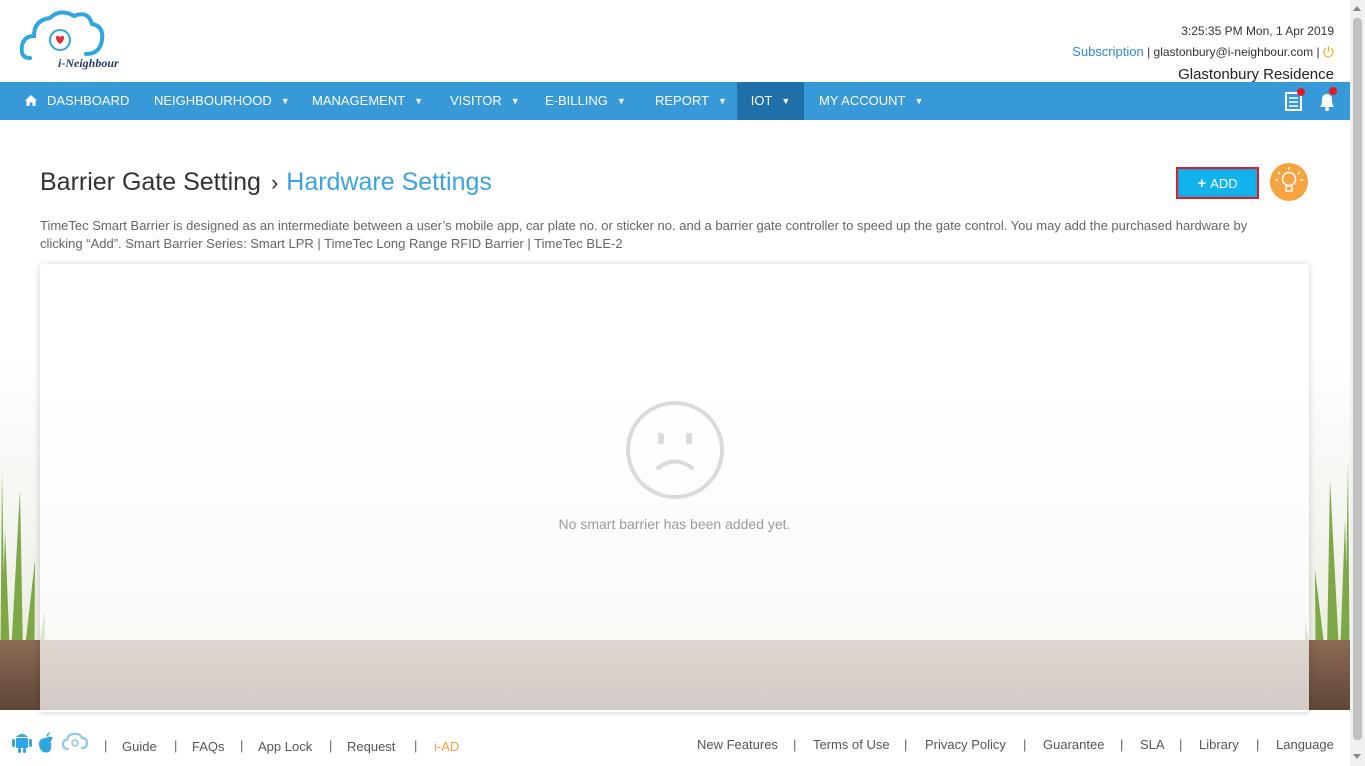 The width and height of the screenshot is (1365, 766). What do you see at coordinates (1152, 744) in the screenshot?
I see `footer-link-sla: SLA` at bounding box center [1152, 744].